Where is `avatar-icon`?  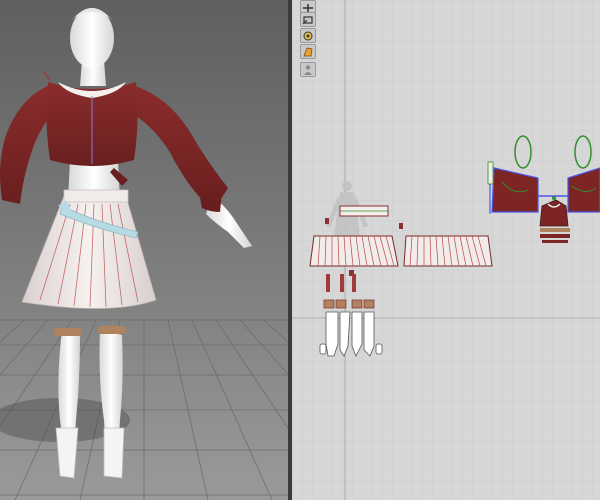 avatar-icon is located at coordinates (308, 69).